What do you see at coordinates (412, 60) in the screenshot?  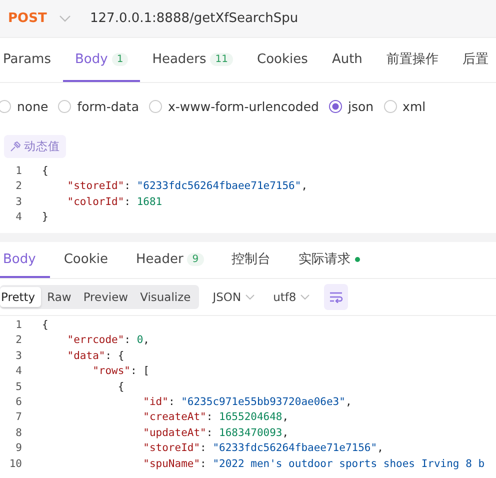 I see `request-tab: 前置操作` at bounding box center [412, 60].